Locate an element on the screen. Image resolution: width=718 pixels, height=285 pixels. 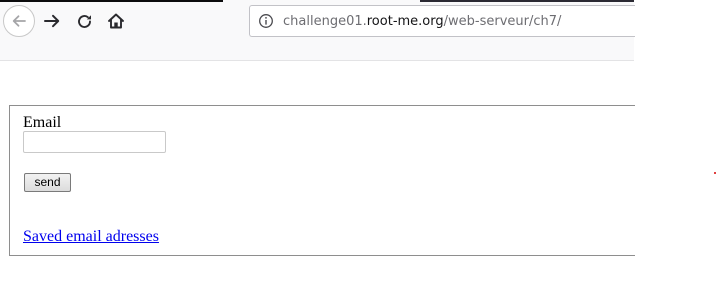
url-path: /web-serveur/ch7/ is located at coordinates (502, 21).